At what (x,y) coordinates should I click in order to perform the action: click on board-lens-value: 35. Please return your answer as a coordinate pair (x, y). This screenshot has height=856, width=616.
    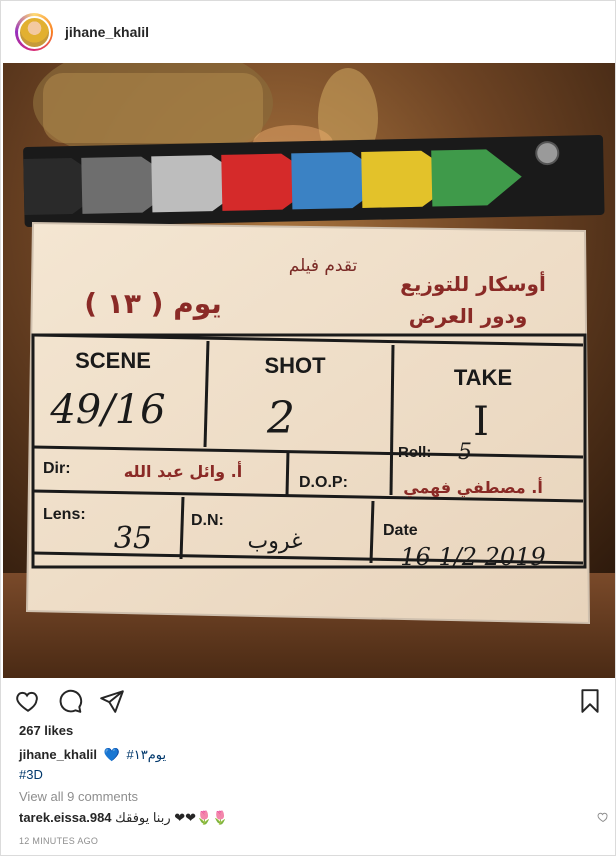
    Looking at the image, I should click on (133, 538).